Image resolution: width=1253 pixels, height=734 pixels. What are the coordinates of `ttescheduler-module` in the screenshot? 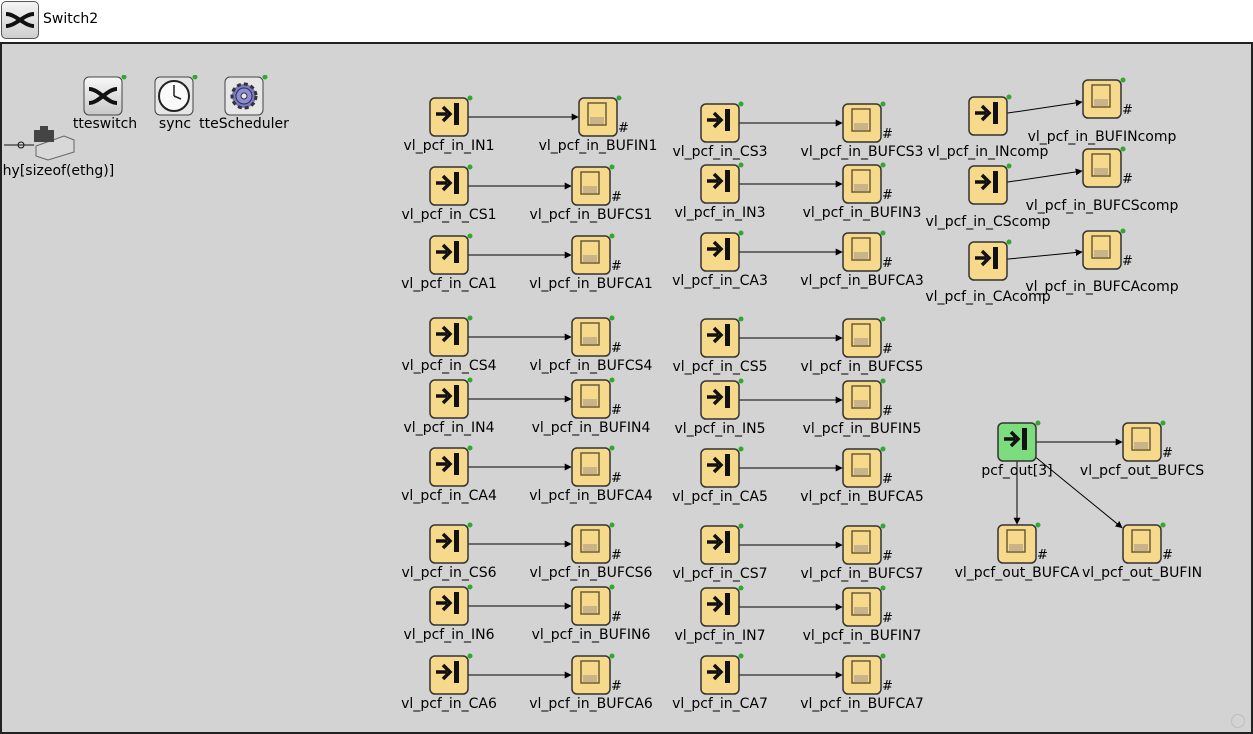 It's located at (246, 97).